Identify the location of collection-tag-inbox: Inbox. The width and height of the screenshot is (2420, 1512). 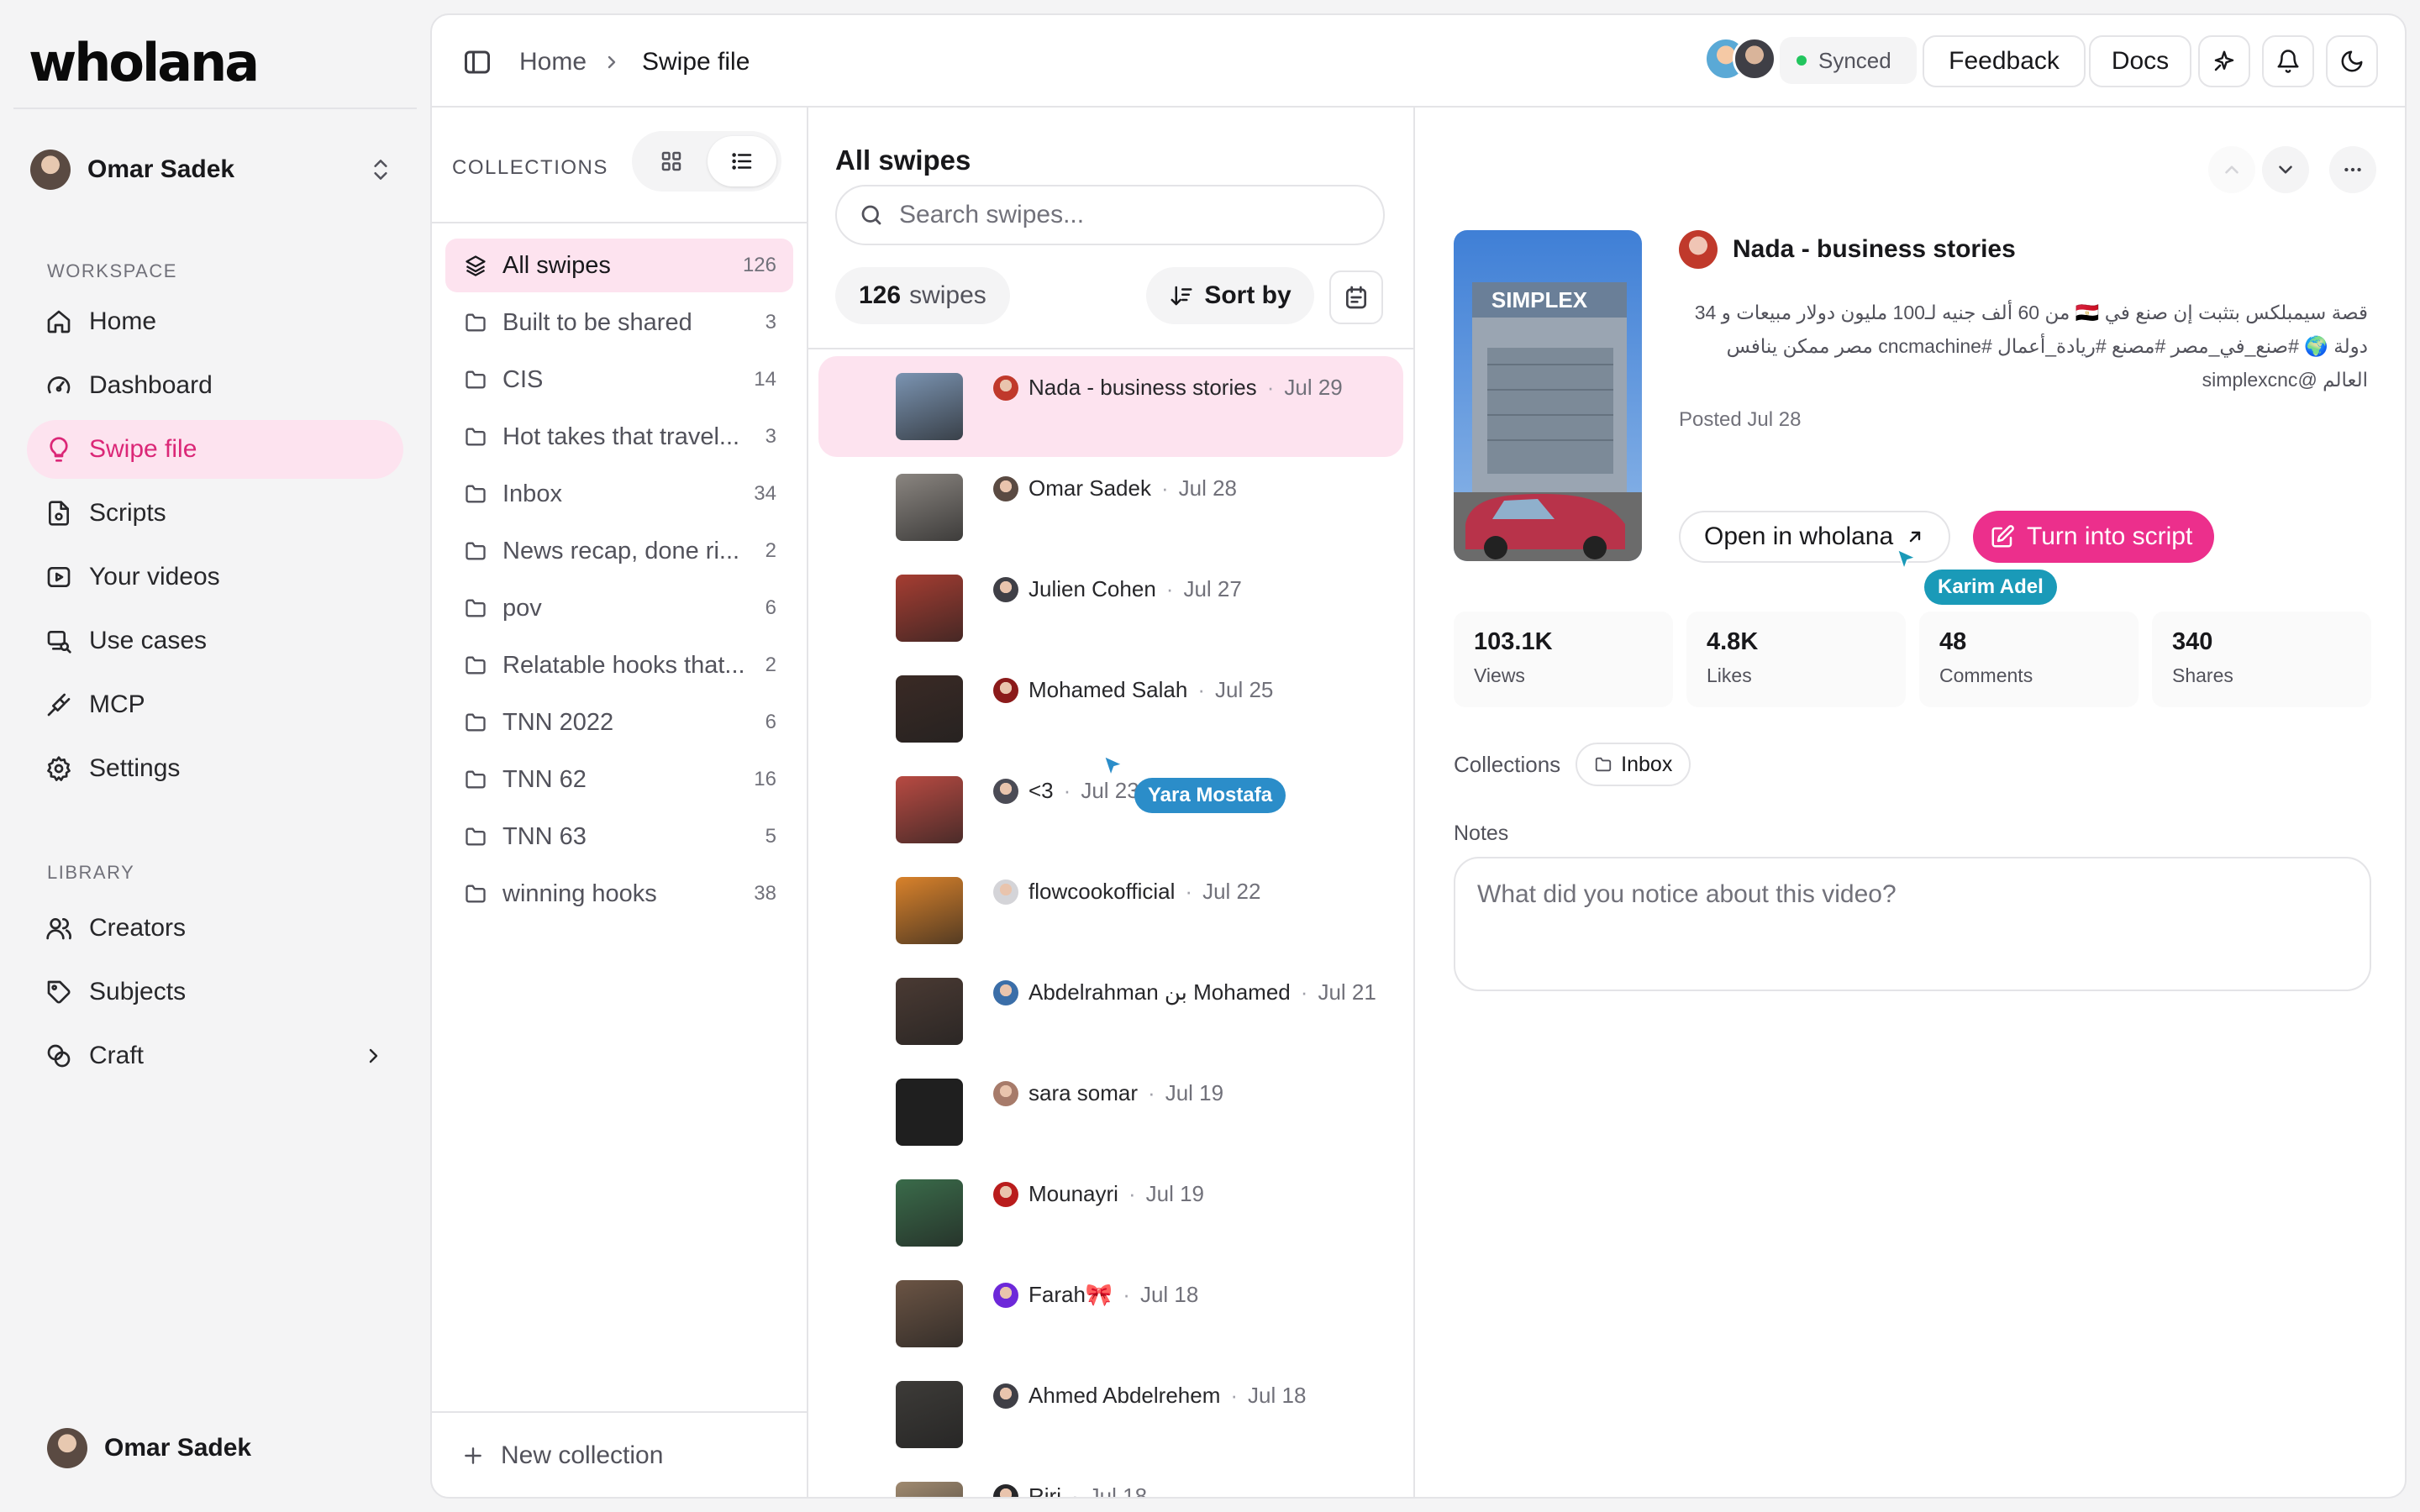
(1633, 764).